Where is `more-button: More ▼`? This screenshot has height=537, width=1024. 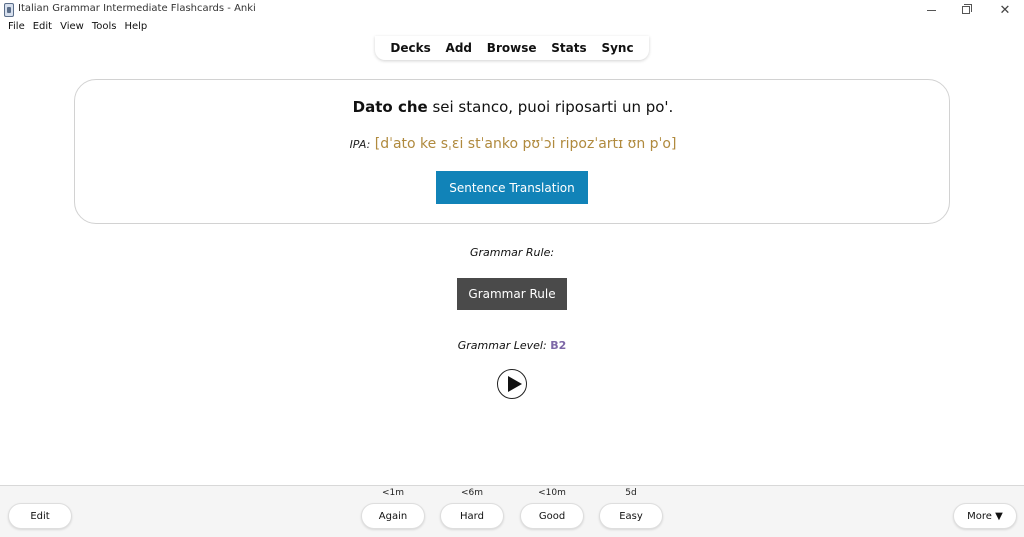 more-button: More ▼ is located at coordinates (985, 516).